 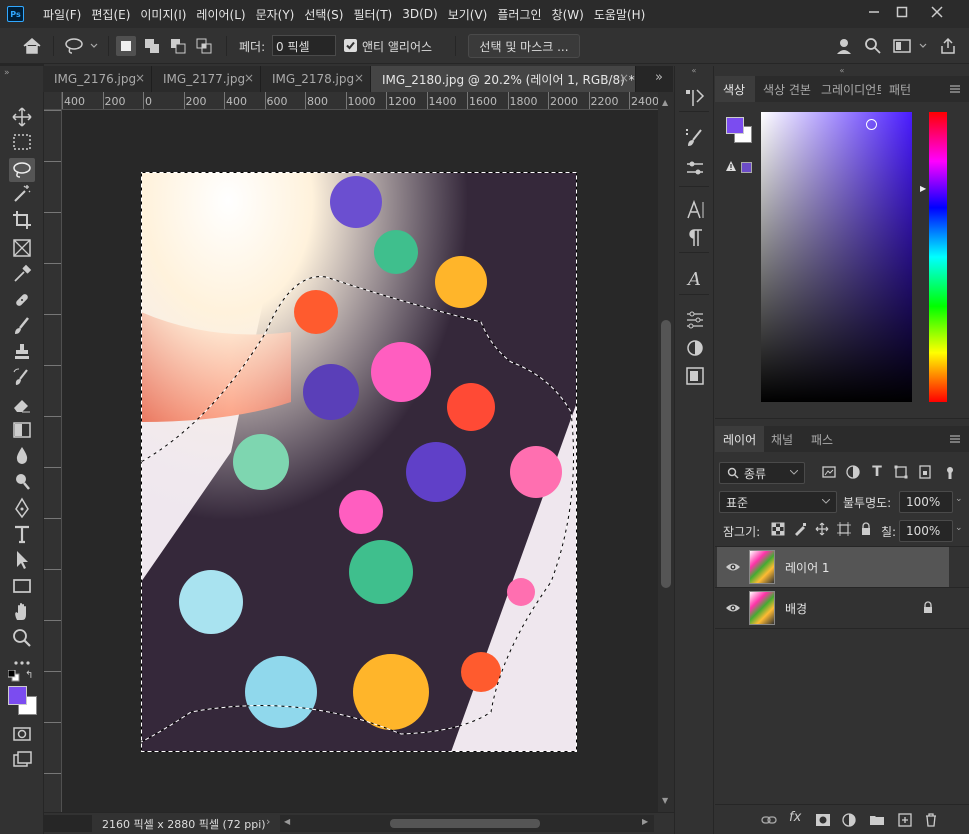 I want to click on toolbar-foreground-swatch, so click(x=17, y=695).